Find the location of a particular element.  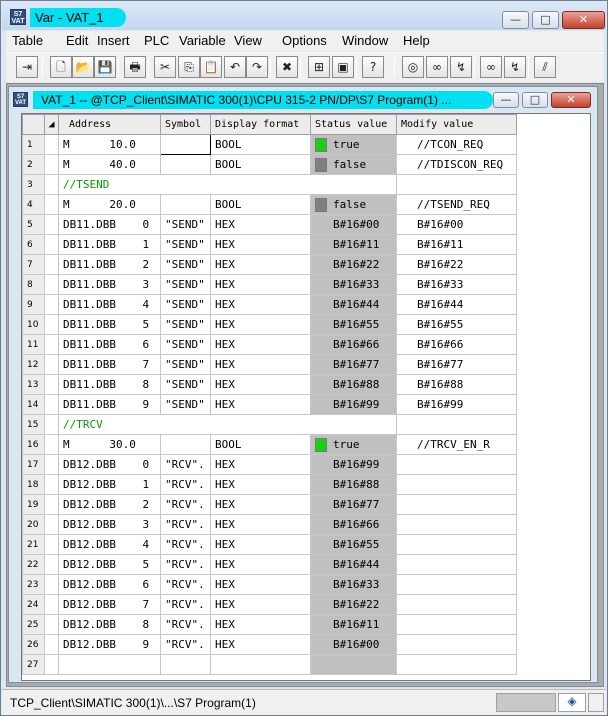

address-cell: DB12.DBB 4 is located at coordinates (109, 544).